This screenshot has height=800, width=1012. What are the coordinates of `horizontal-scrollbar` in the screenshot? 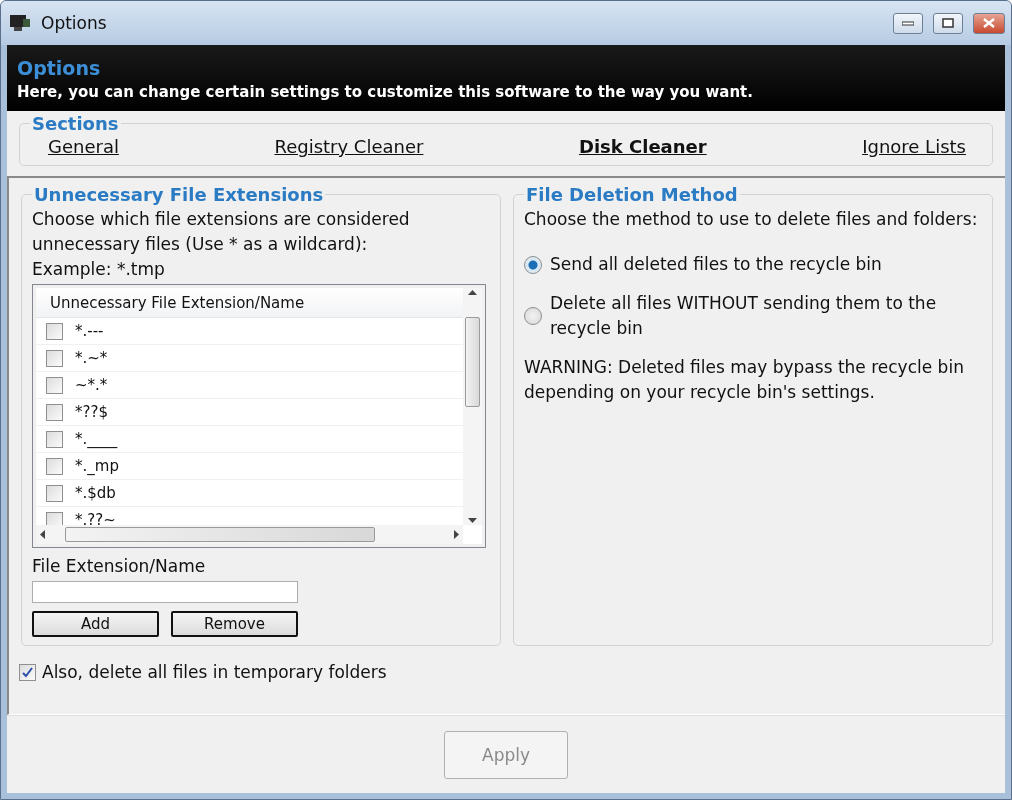 It's located at (249, 534).